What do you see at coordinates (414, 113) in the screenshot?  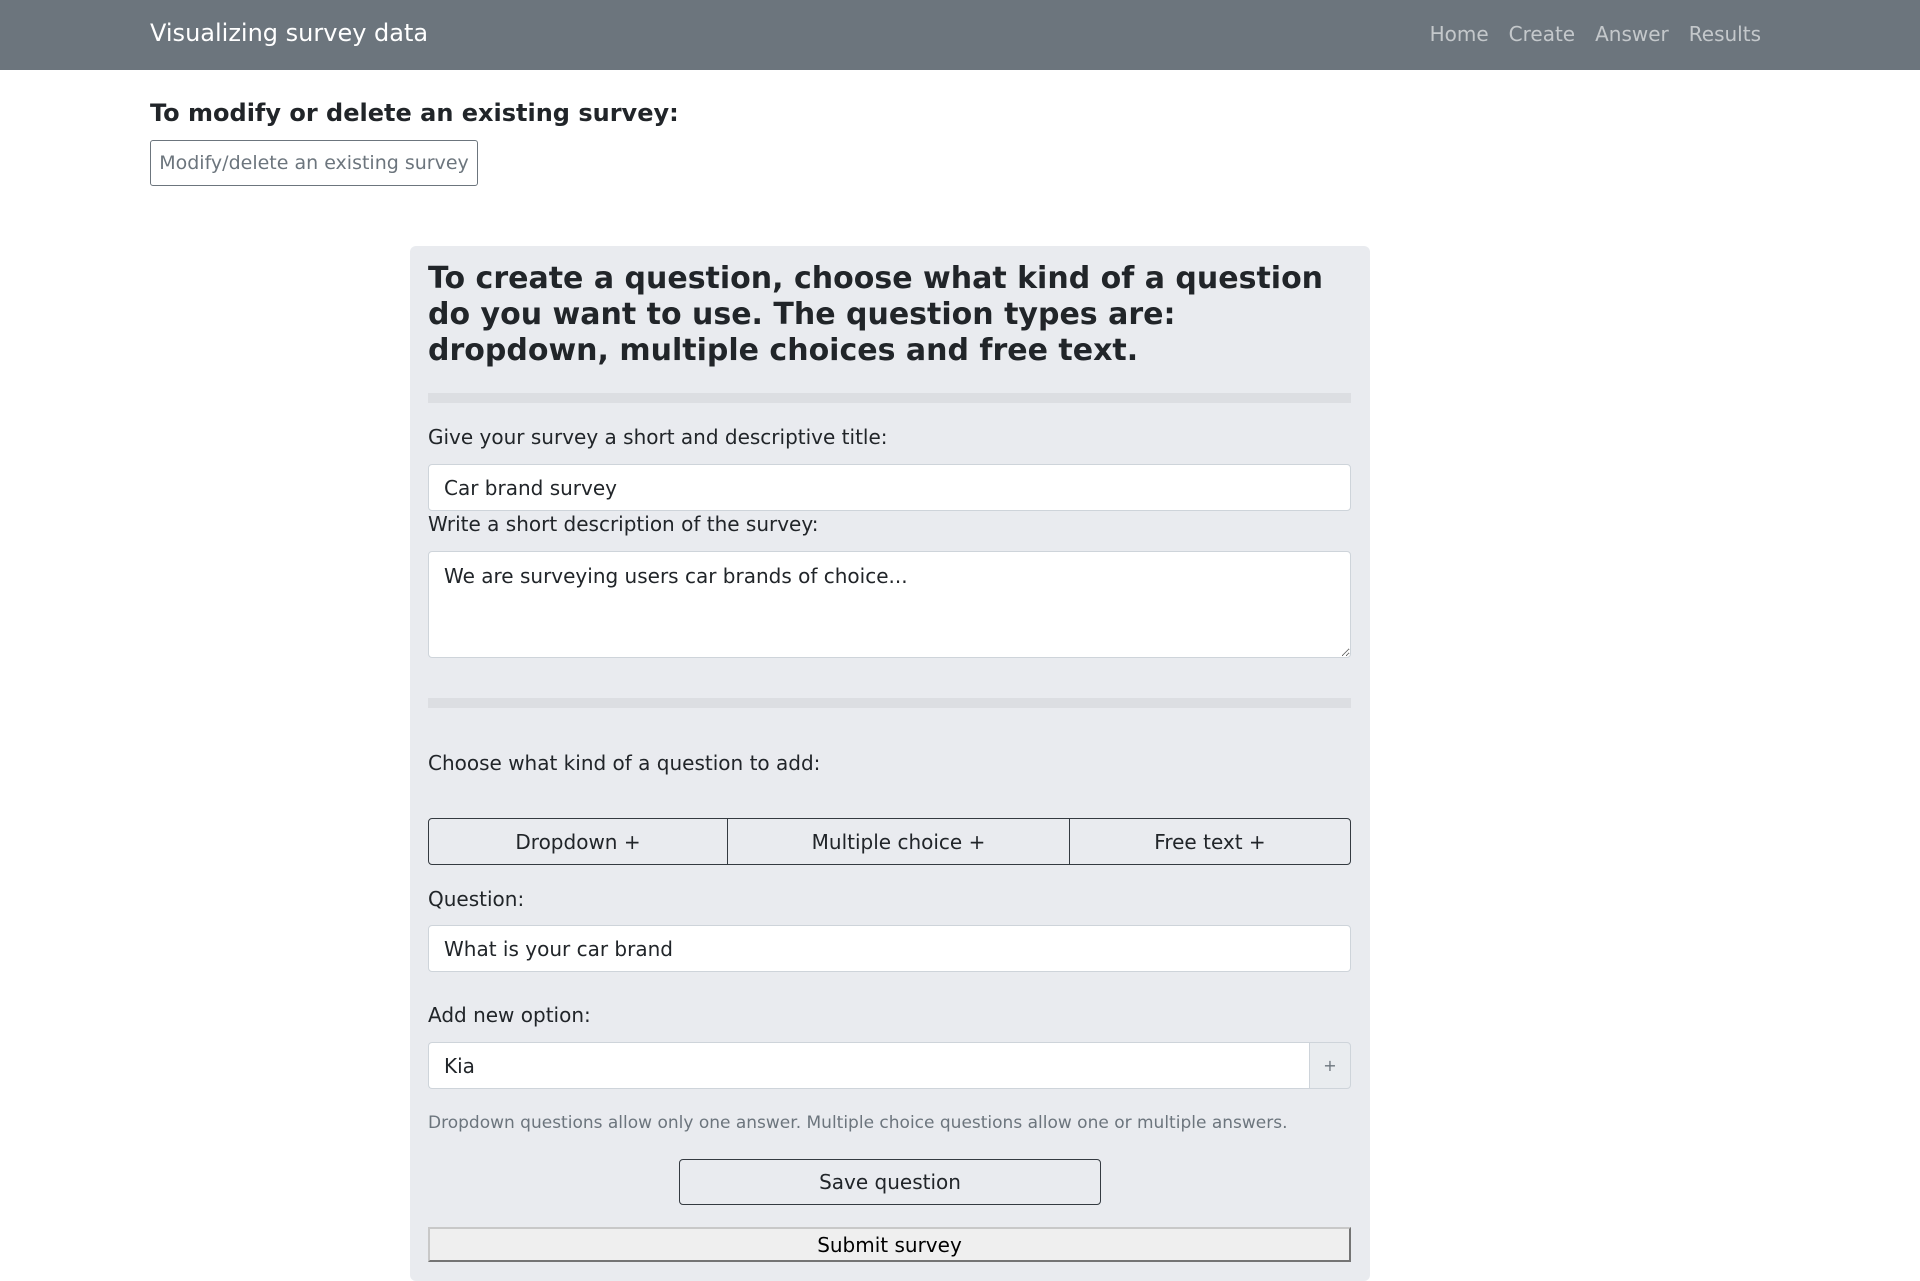 I see `modify-heading: To modify or delete an existing survey:` at bounding box center [414, 113].